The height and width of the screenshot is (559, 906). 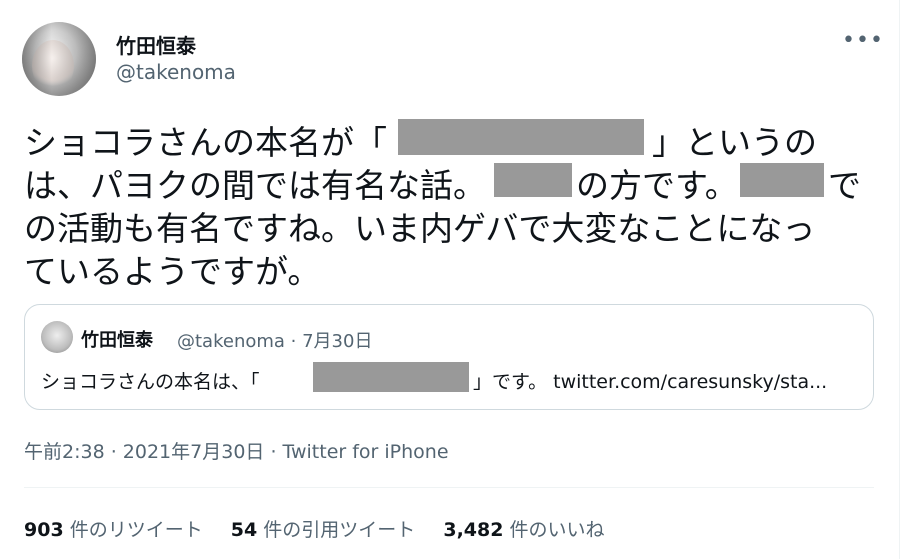 I want to click on divider, so click(x=449, y=487).